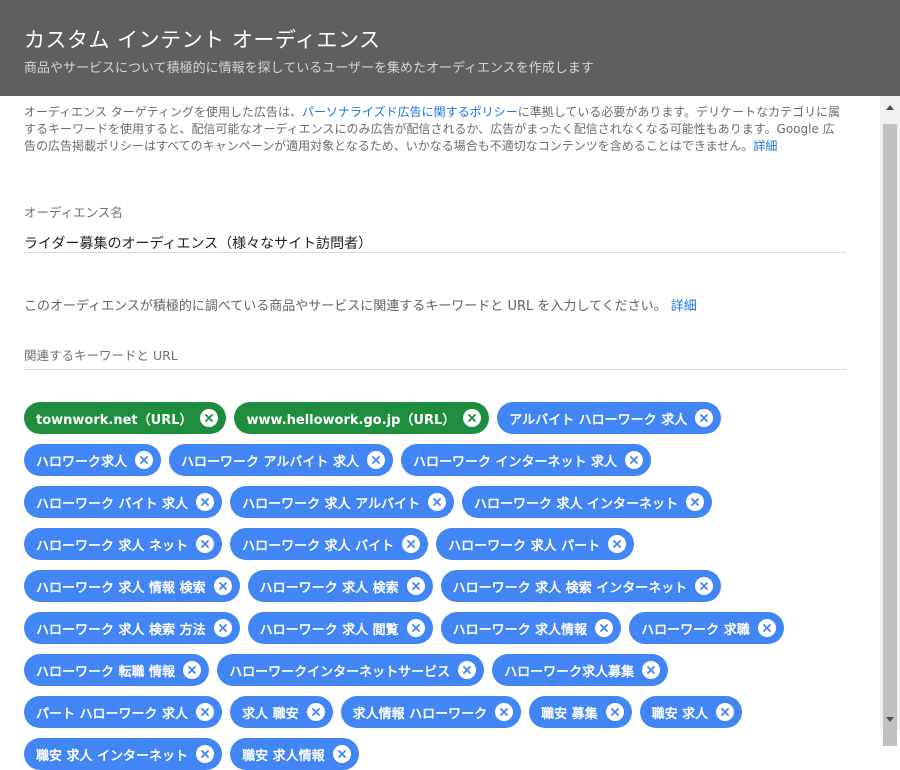 The height and width of the screenshot is (770, 900). I want to click on keyword-chip: ハローワーク 求人情報, so click(531, 628).